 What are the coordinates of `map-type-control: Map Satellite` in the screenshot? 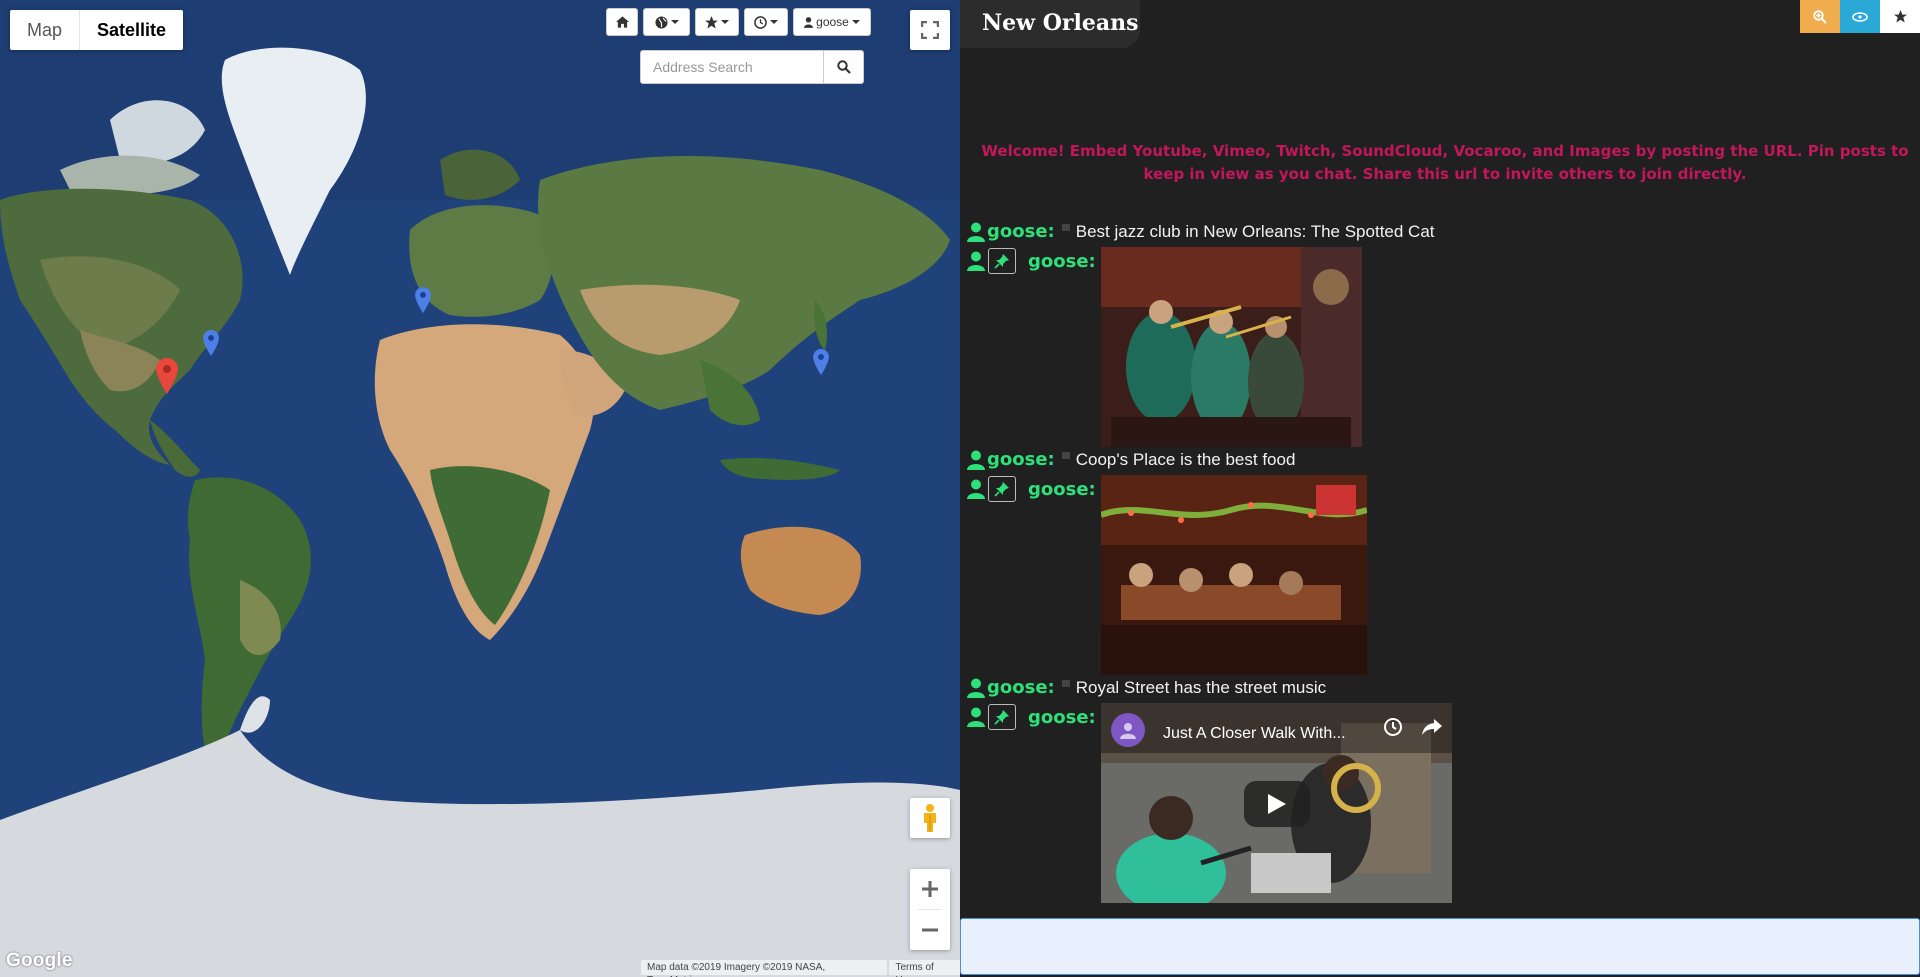 It's located at (97, 30).